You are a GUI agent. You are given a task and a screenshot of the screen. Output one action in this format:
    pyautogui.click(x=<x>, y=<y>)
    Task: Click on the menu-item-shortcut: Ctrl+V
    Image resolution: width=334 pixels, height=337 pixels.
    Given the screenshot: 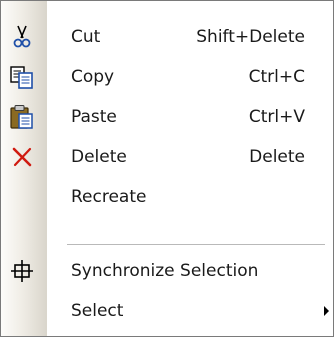 What is the action you would take?
    pyautogui.click(x=276, y=117)
    